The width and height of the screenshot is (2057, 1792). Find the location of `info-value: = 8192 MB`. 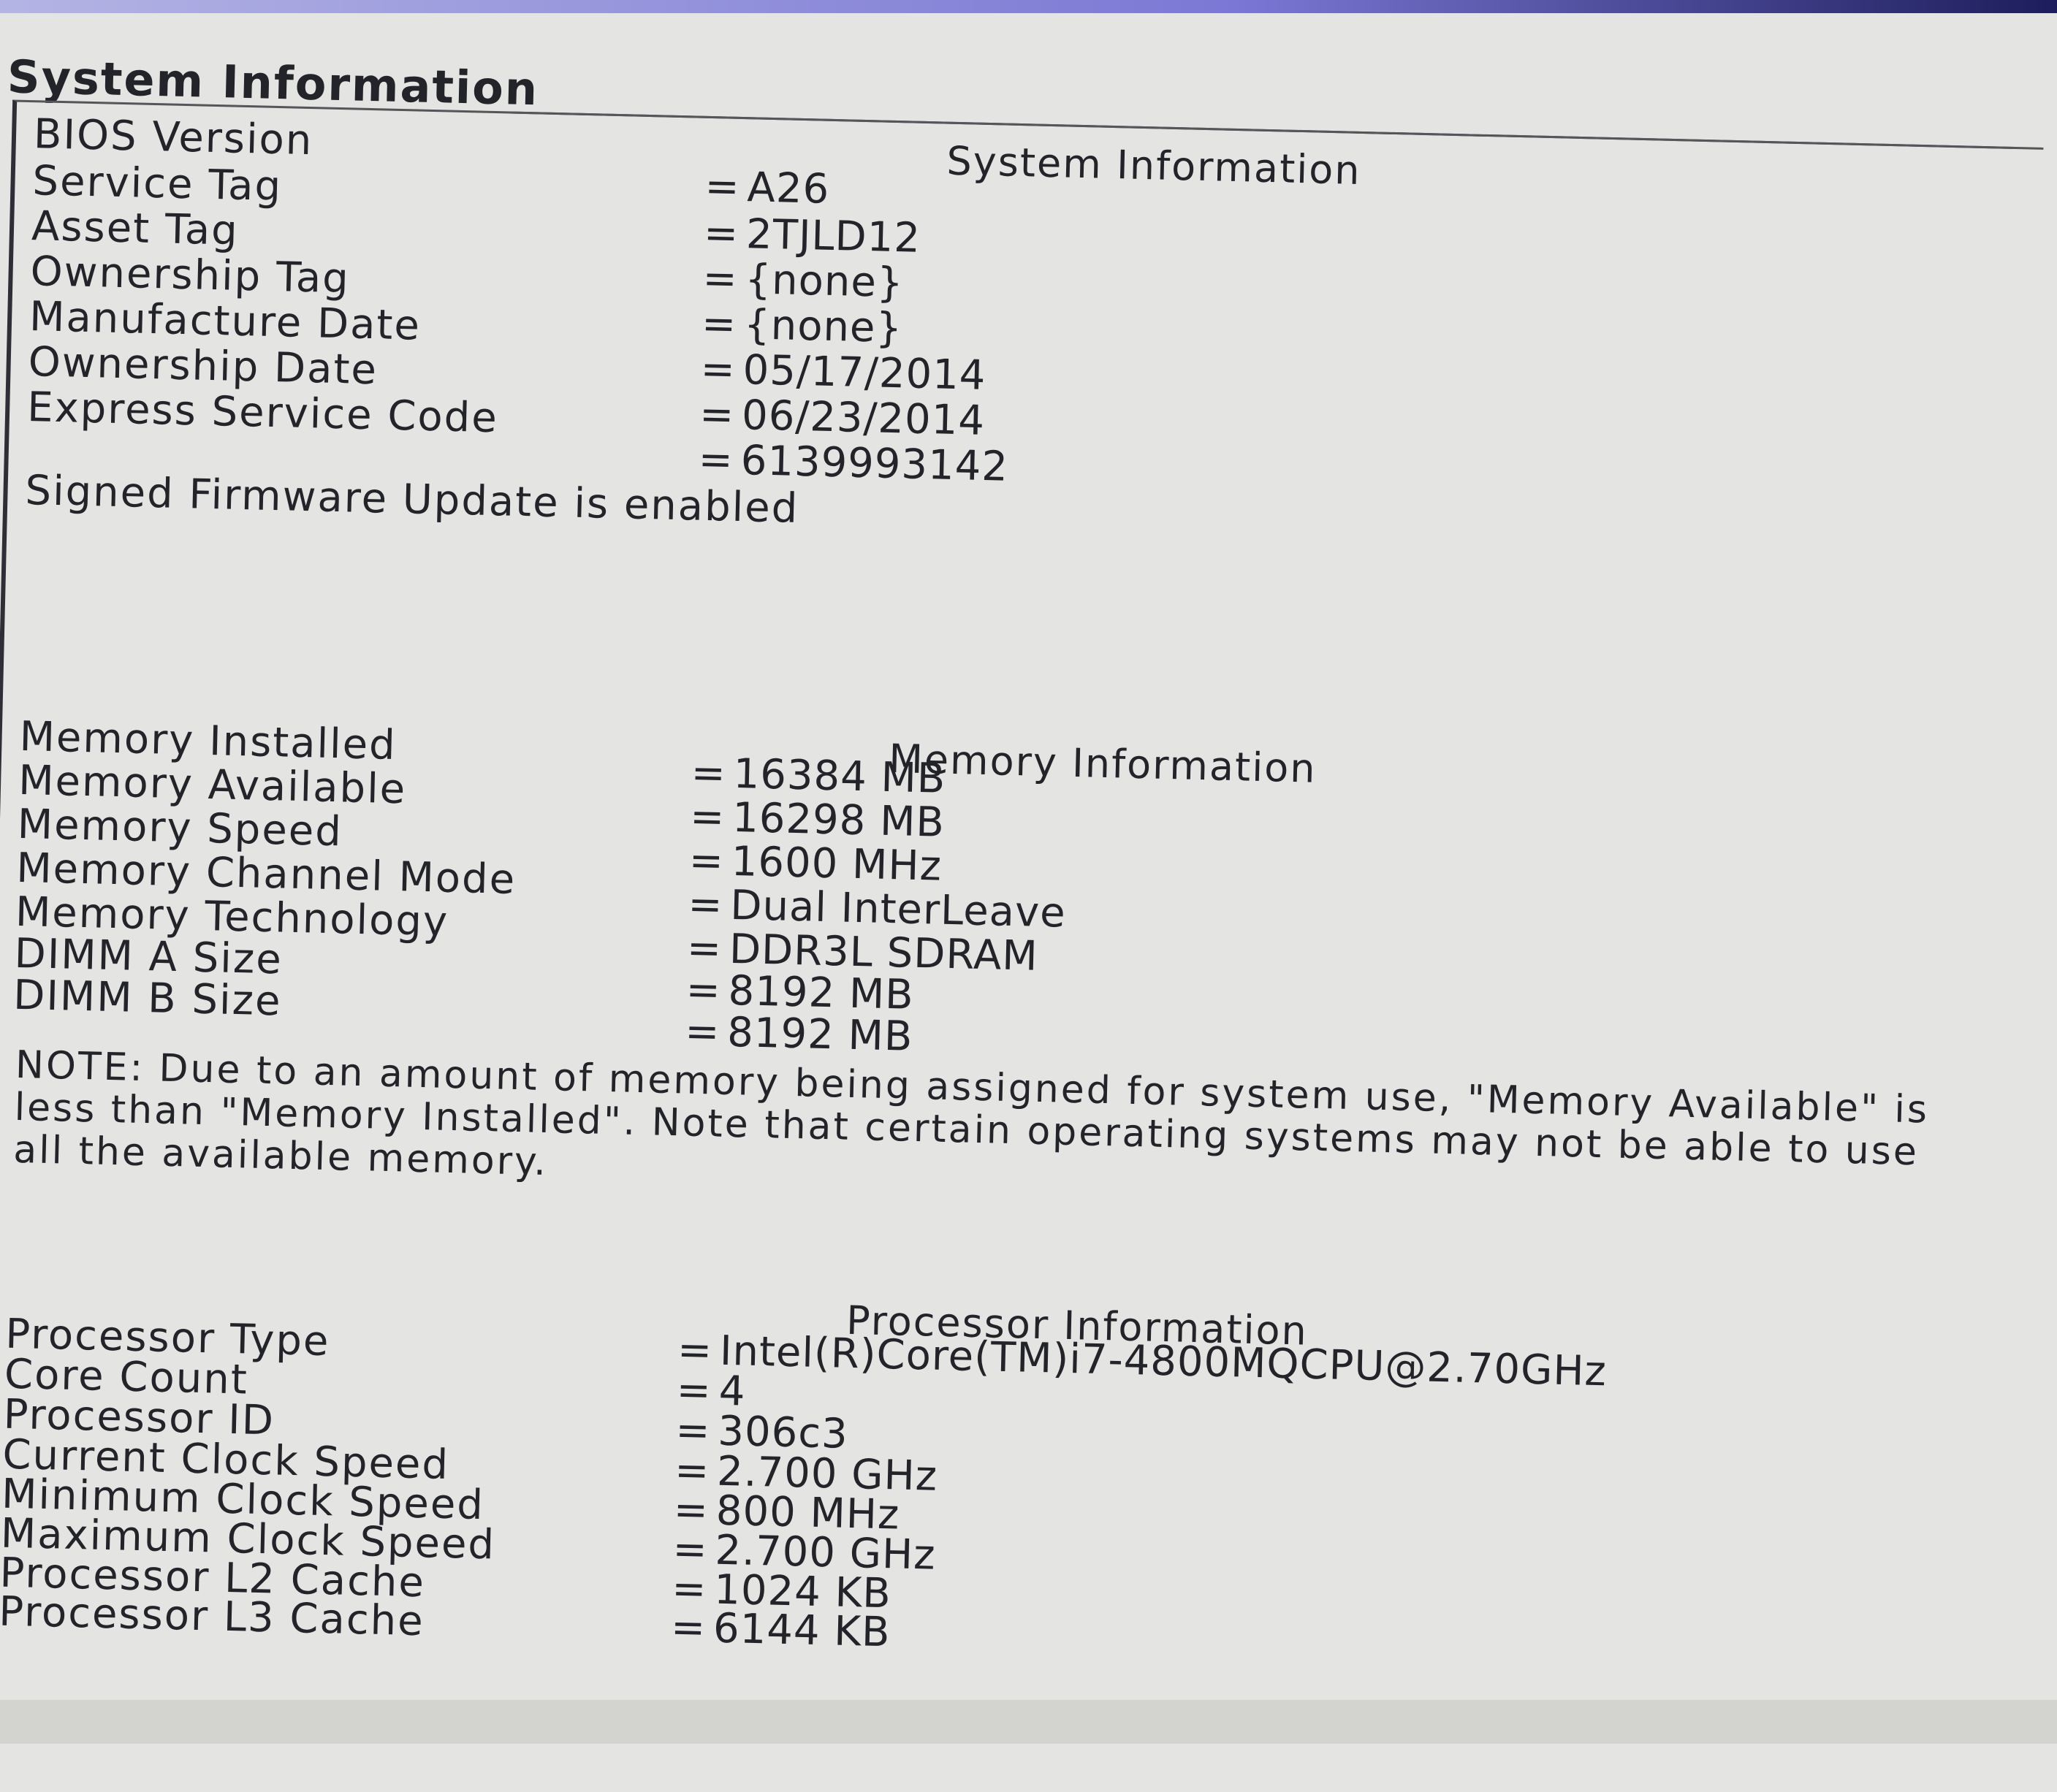

info-value: = 8192 MB is located at coordinates (799, 1033).